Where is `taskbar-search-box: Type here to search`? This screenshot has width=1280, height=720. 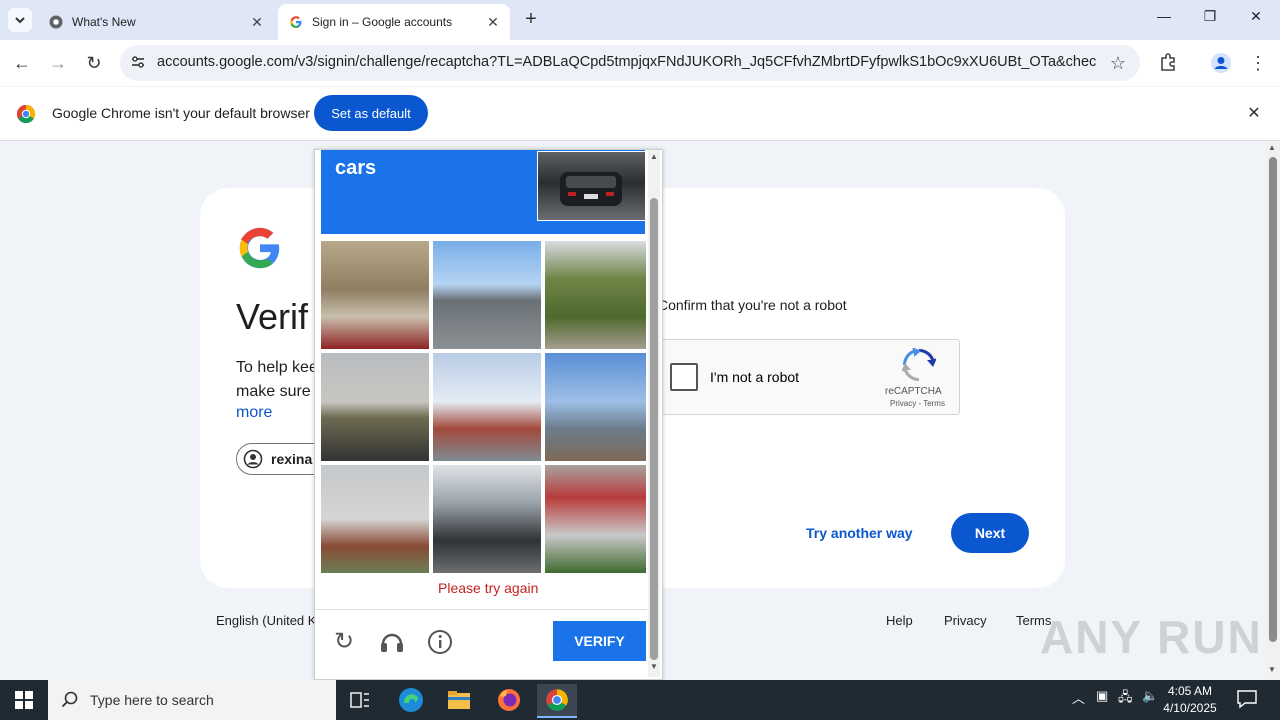
taskbar-search-box: Type here to search is located at coordinates (192, 700).